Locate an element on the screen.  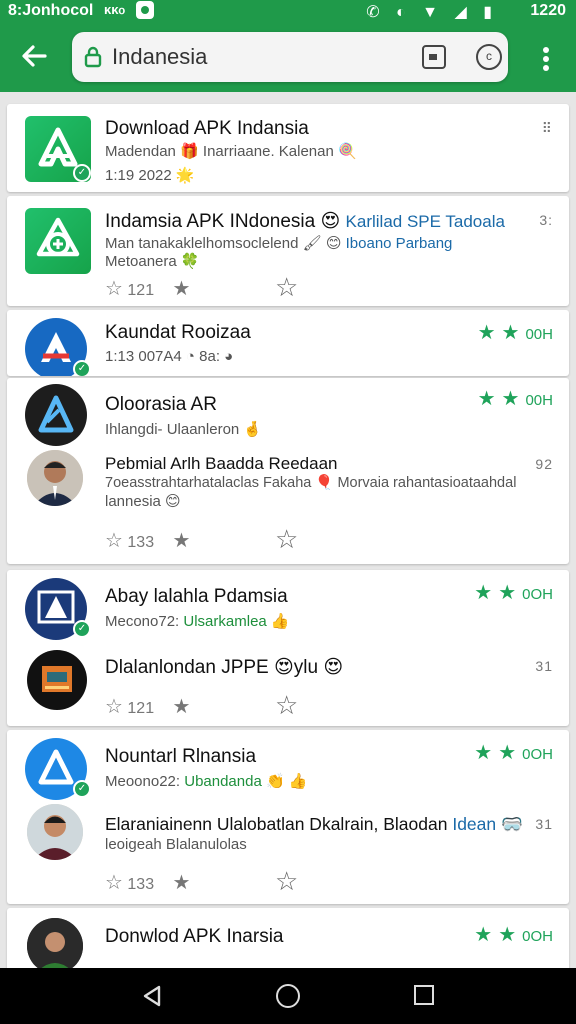
result-subtitle: Madendan 🎁 Inarriaane. Kalenan 🍭 is located at coordinates (231, 151).